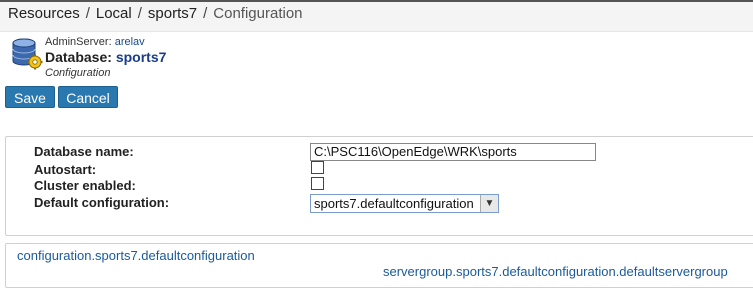 The width and height of the screenshot is (753, 296). Describe the element at coordinates (78, 42) in the screenshot. I see `admin-server-label: AdminServer:` at that location.